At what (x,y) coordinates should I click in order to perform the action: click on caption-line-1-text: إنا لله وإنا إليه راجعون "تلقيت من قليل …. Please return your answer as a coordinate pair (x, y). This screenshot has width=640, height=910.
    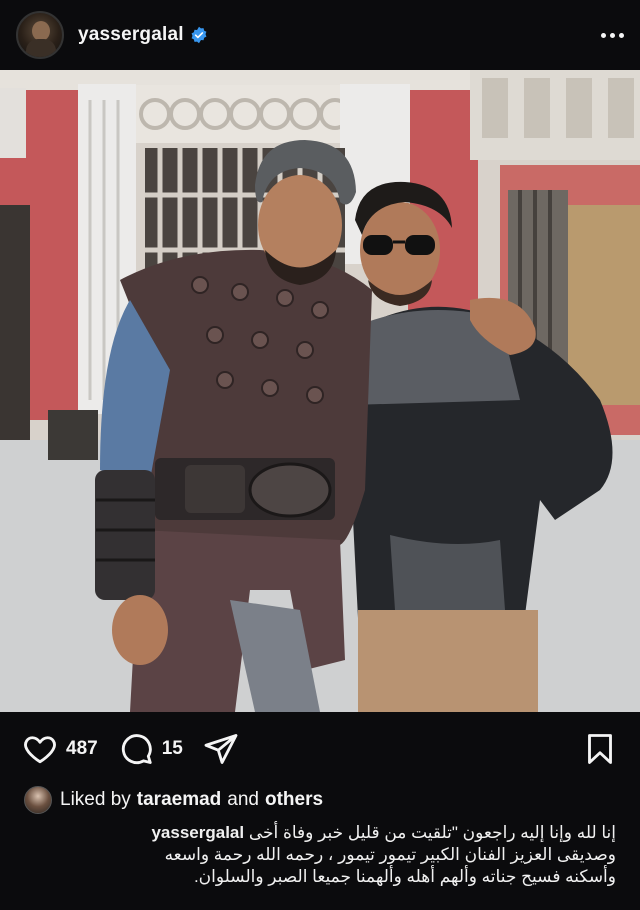
    Looking at the image, I should click on (432, 832).